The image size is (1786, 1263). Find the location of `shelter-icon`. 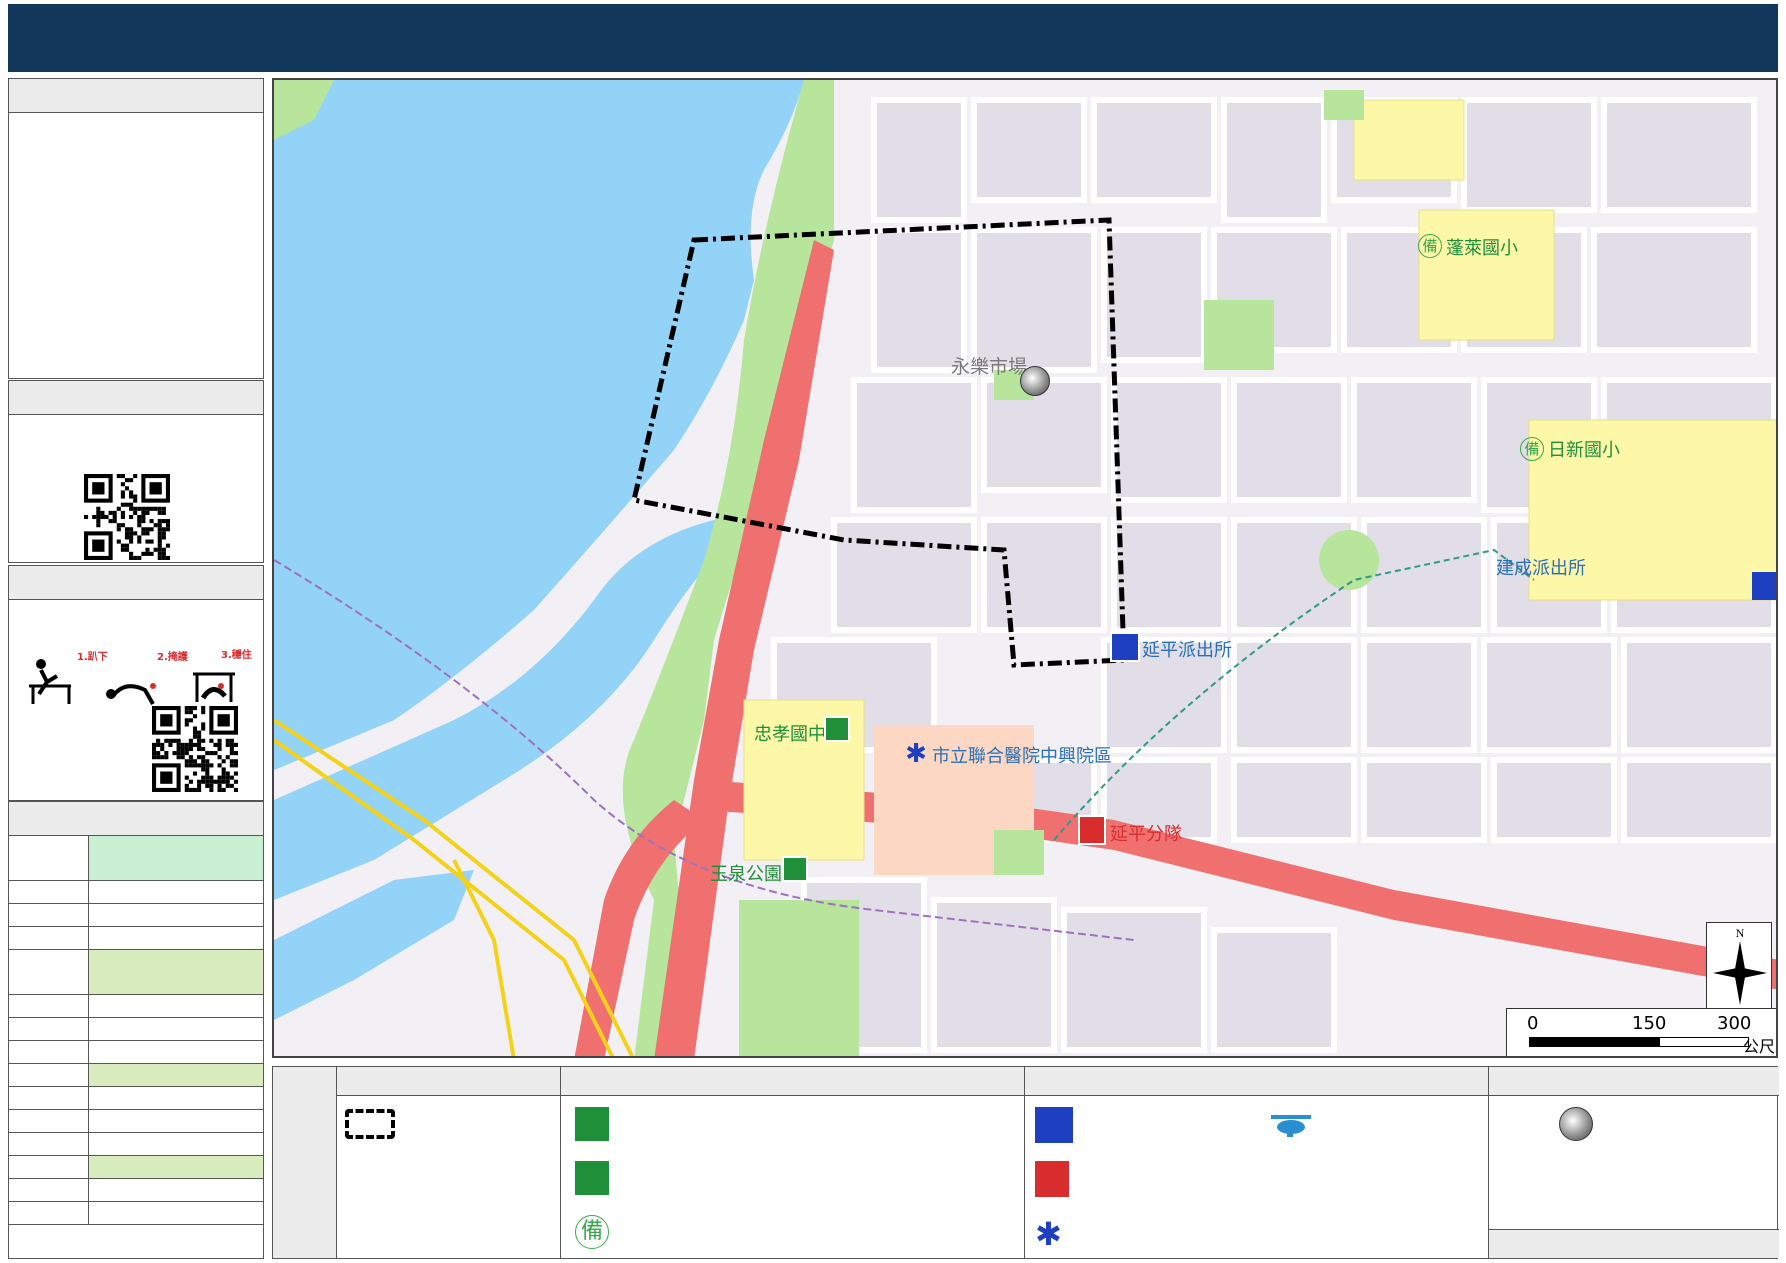

shelter-icon is located at coordinates (837, 729).